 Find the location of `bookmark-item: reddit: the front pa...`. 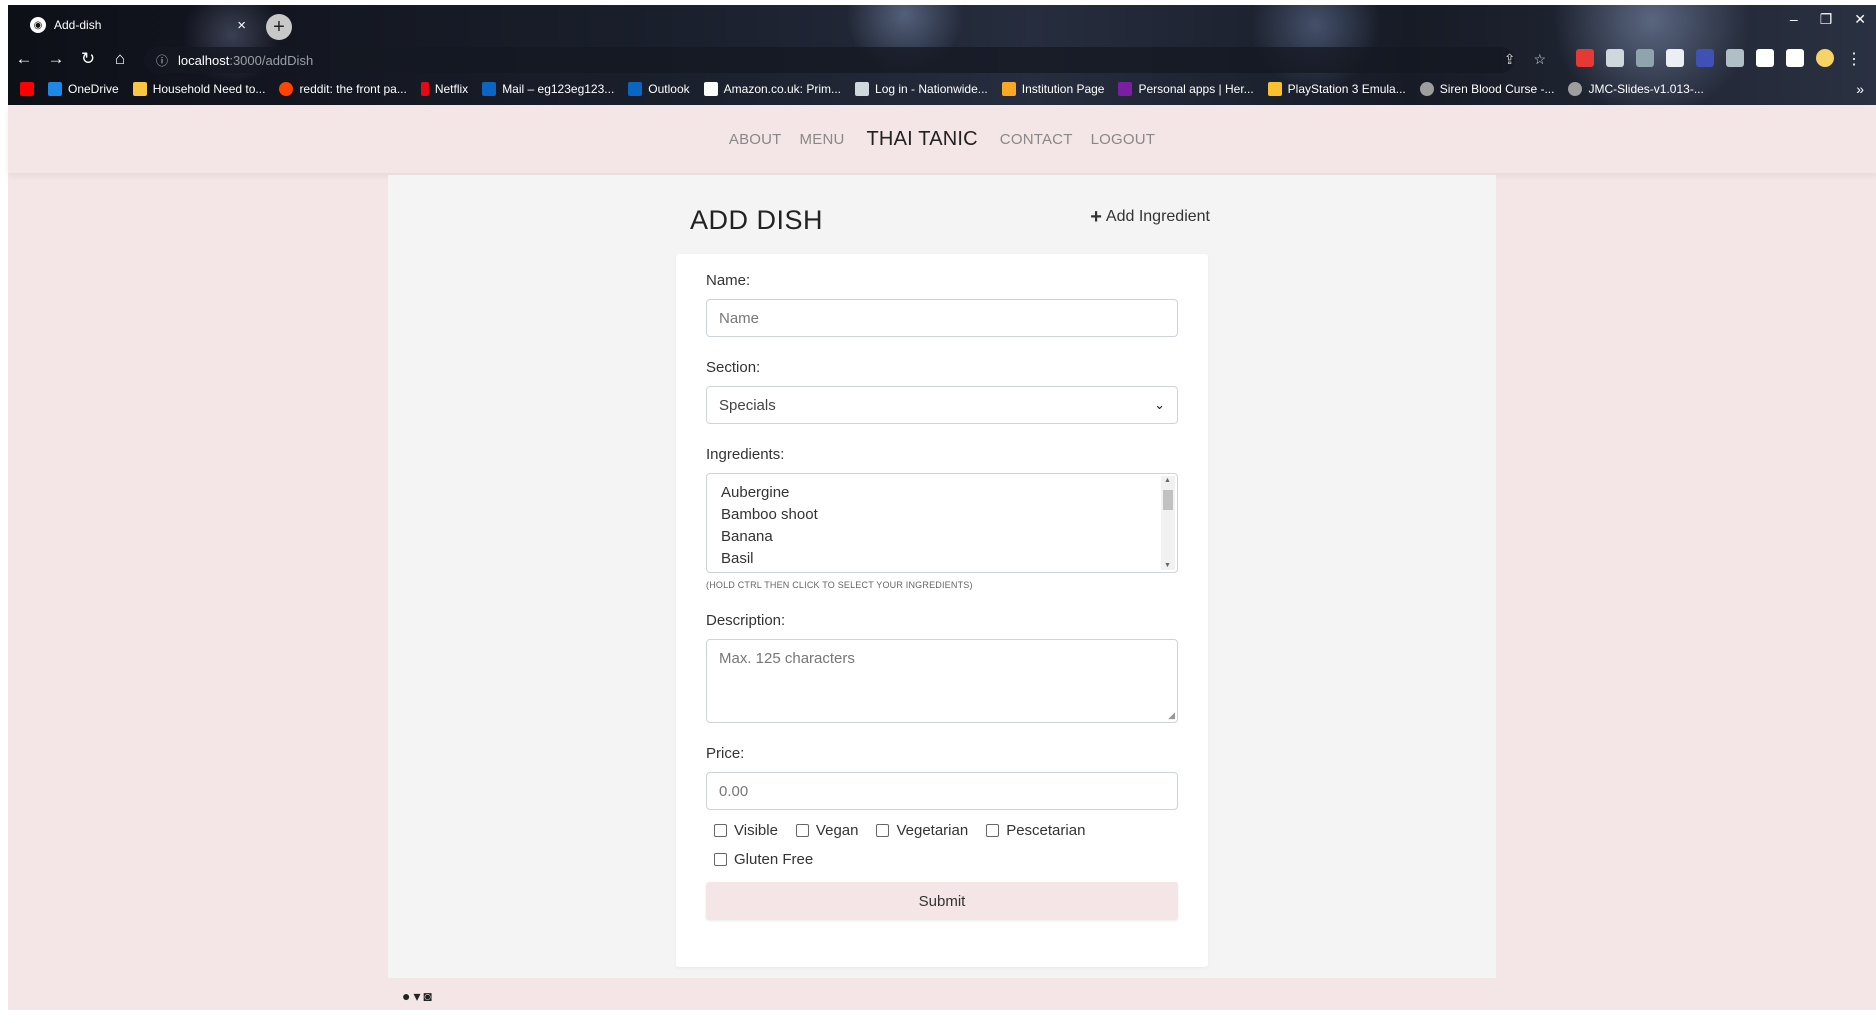

bookmark-item: reddit: the front pa... is located at coordinates (343, 89).